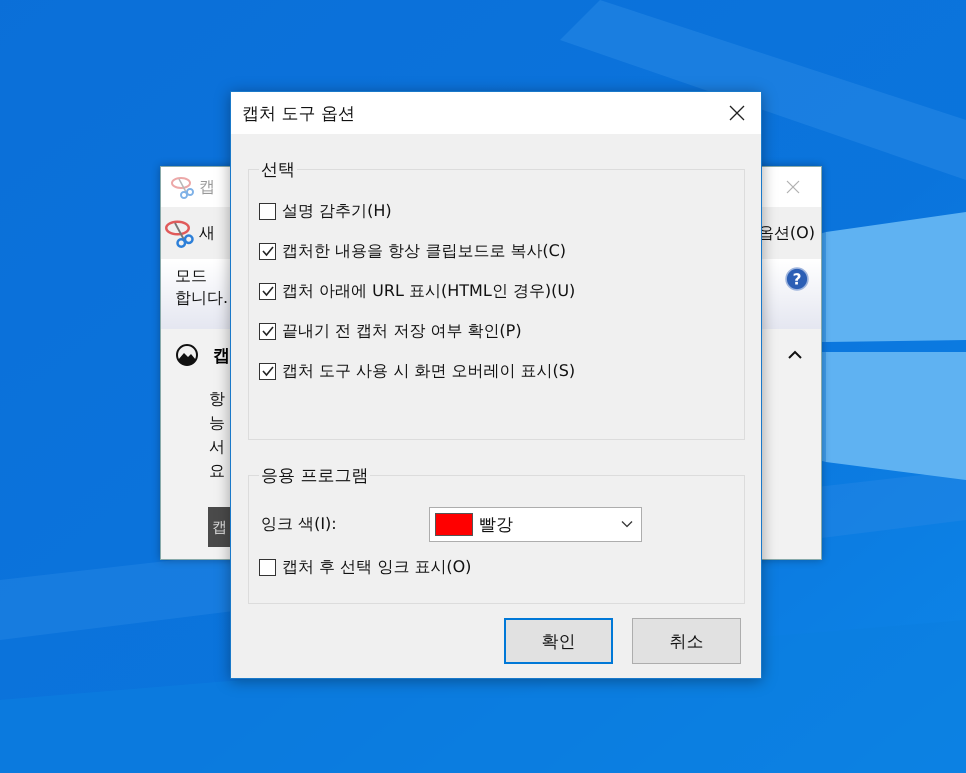 Image resolution: width=966 pixels, height=773 pixels. What do you see at coordinates (315, 476) in the screenshot?
I see `group-title: 응용 프로그램` at bounding box center [315, 476].